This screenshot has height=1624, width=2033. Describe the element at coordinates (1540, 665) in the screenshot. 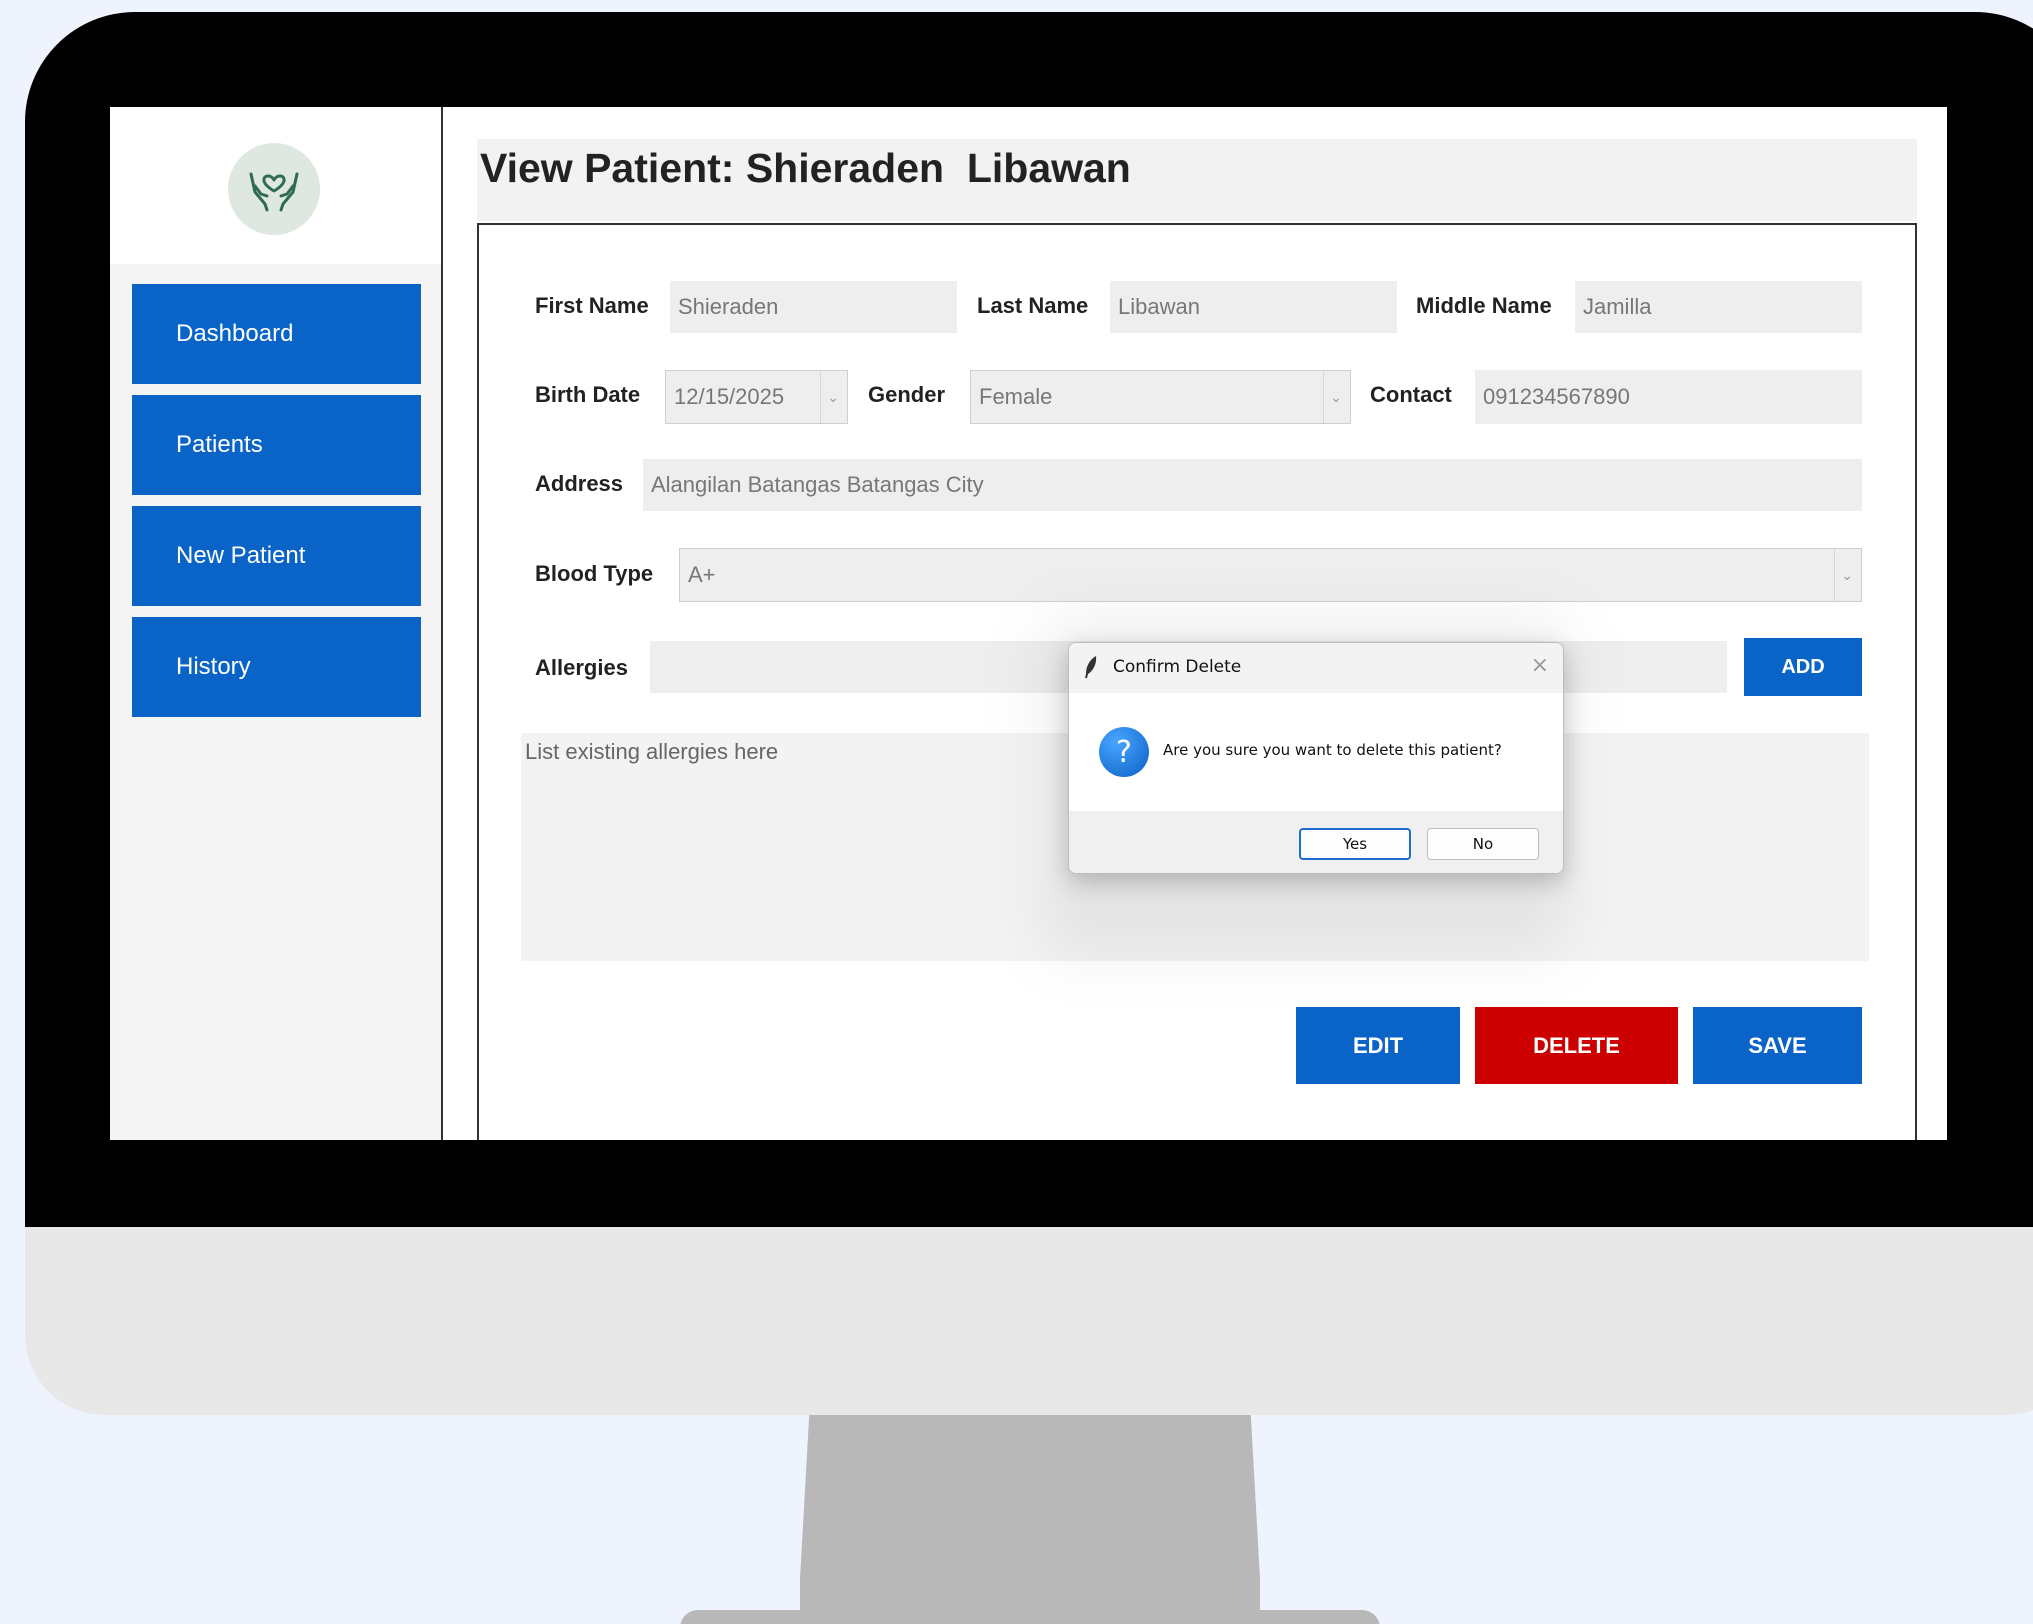

I see `close-icon: ×` at that location.